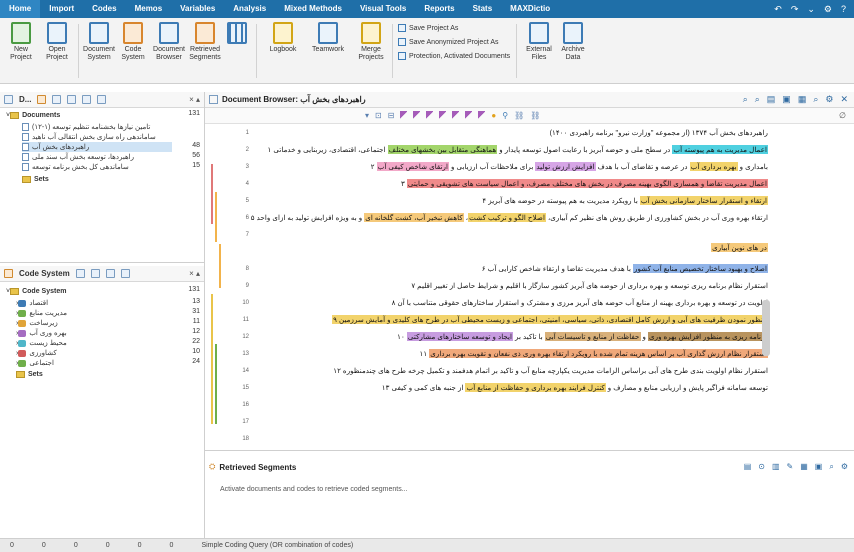 Image resolution: width=854 pixels, height=552 pixels. What do you see at coordinates (197, 9) in the screenshot?
I see `menu-item-variables: Variables` at bounding box center [197, 9].